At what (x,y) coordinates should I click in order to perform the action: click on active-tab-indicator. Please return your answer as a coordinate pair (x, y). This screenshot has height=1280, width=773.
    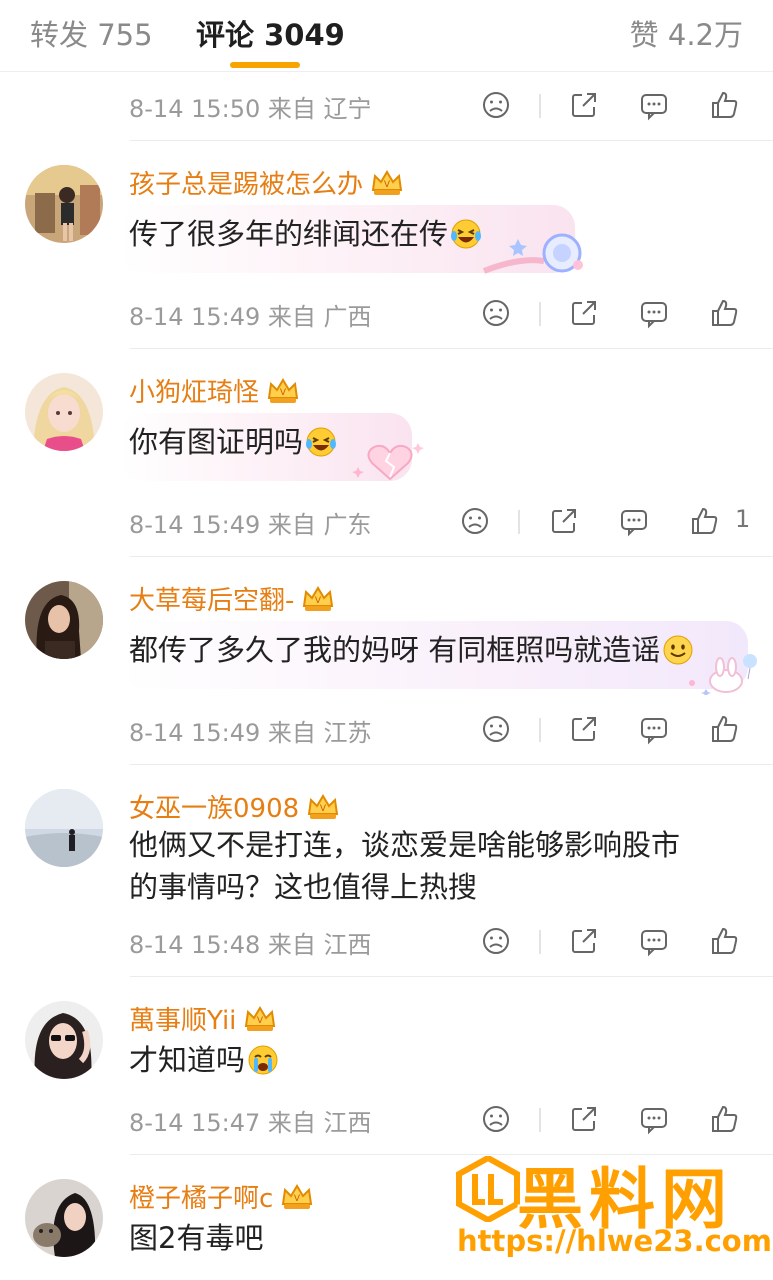
    Looking at the image, I should click on (265, 65).